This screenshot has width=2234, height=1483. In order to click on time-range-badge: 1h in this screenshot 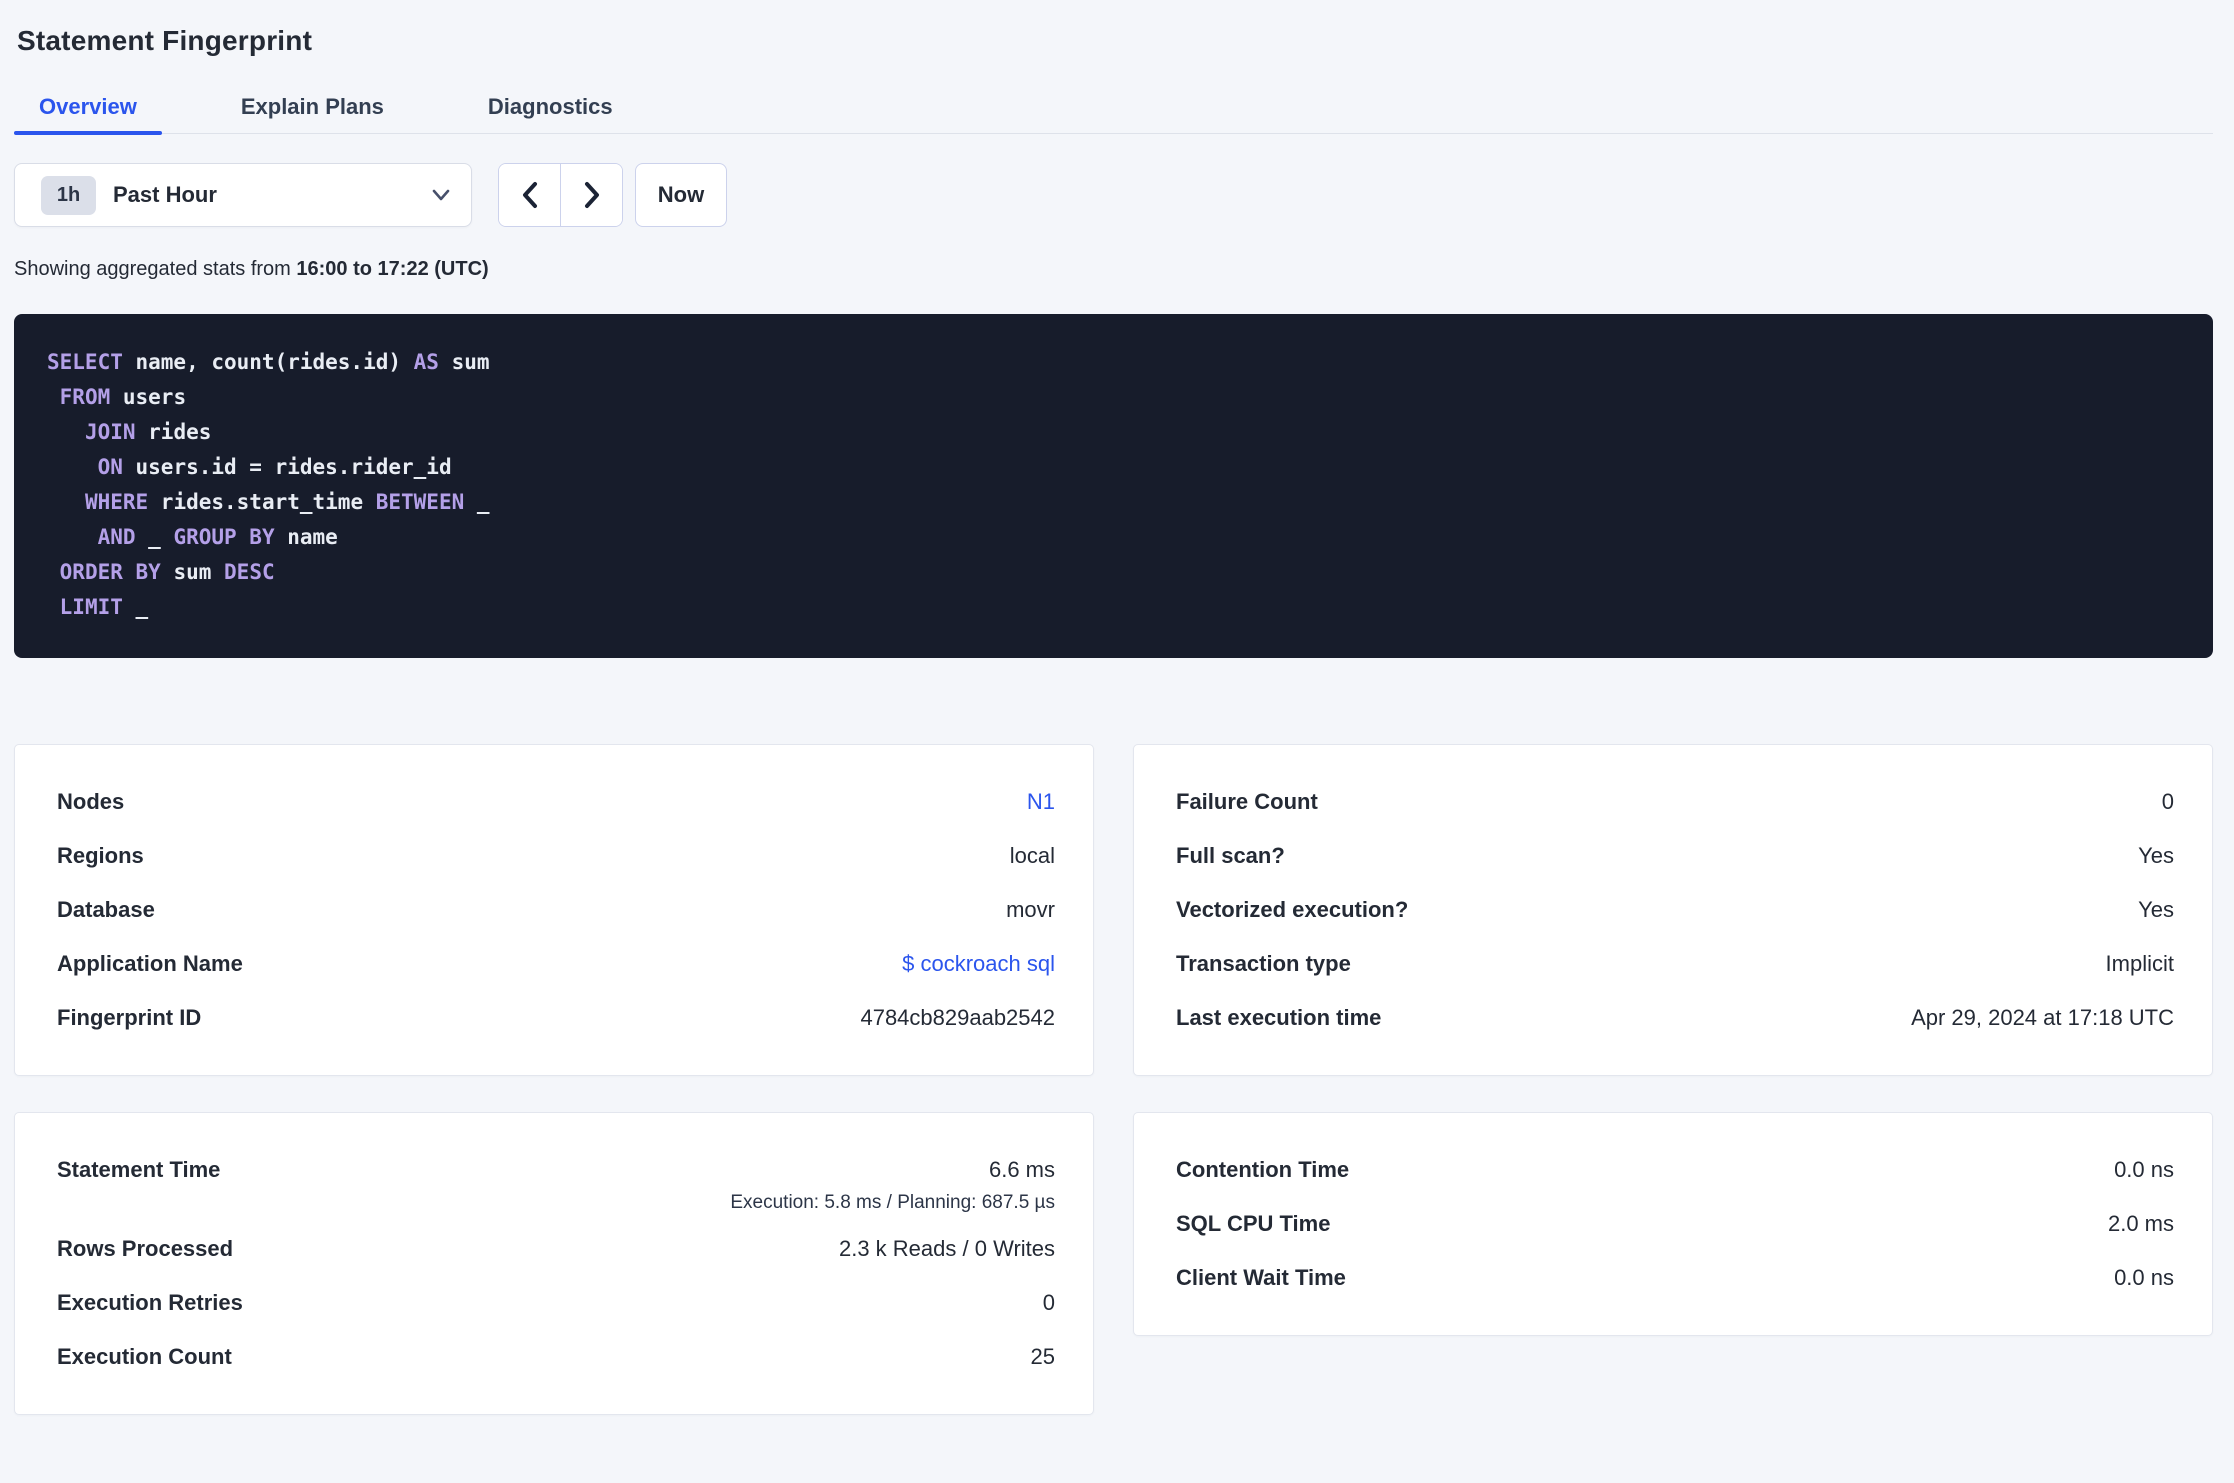, I will do `click(68, 195)`.